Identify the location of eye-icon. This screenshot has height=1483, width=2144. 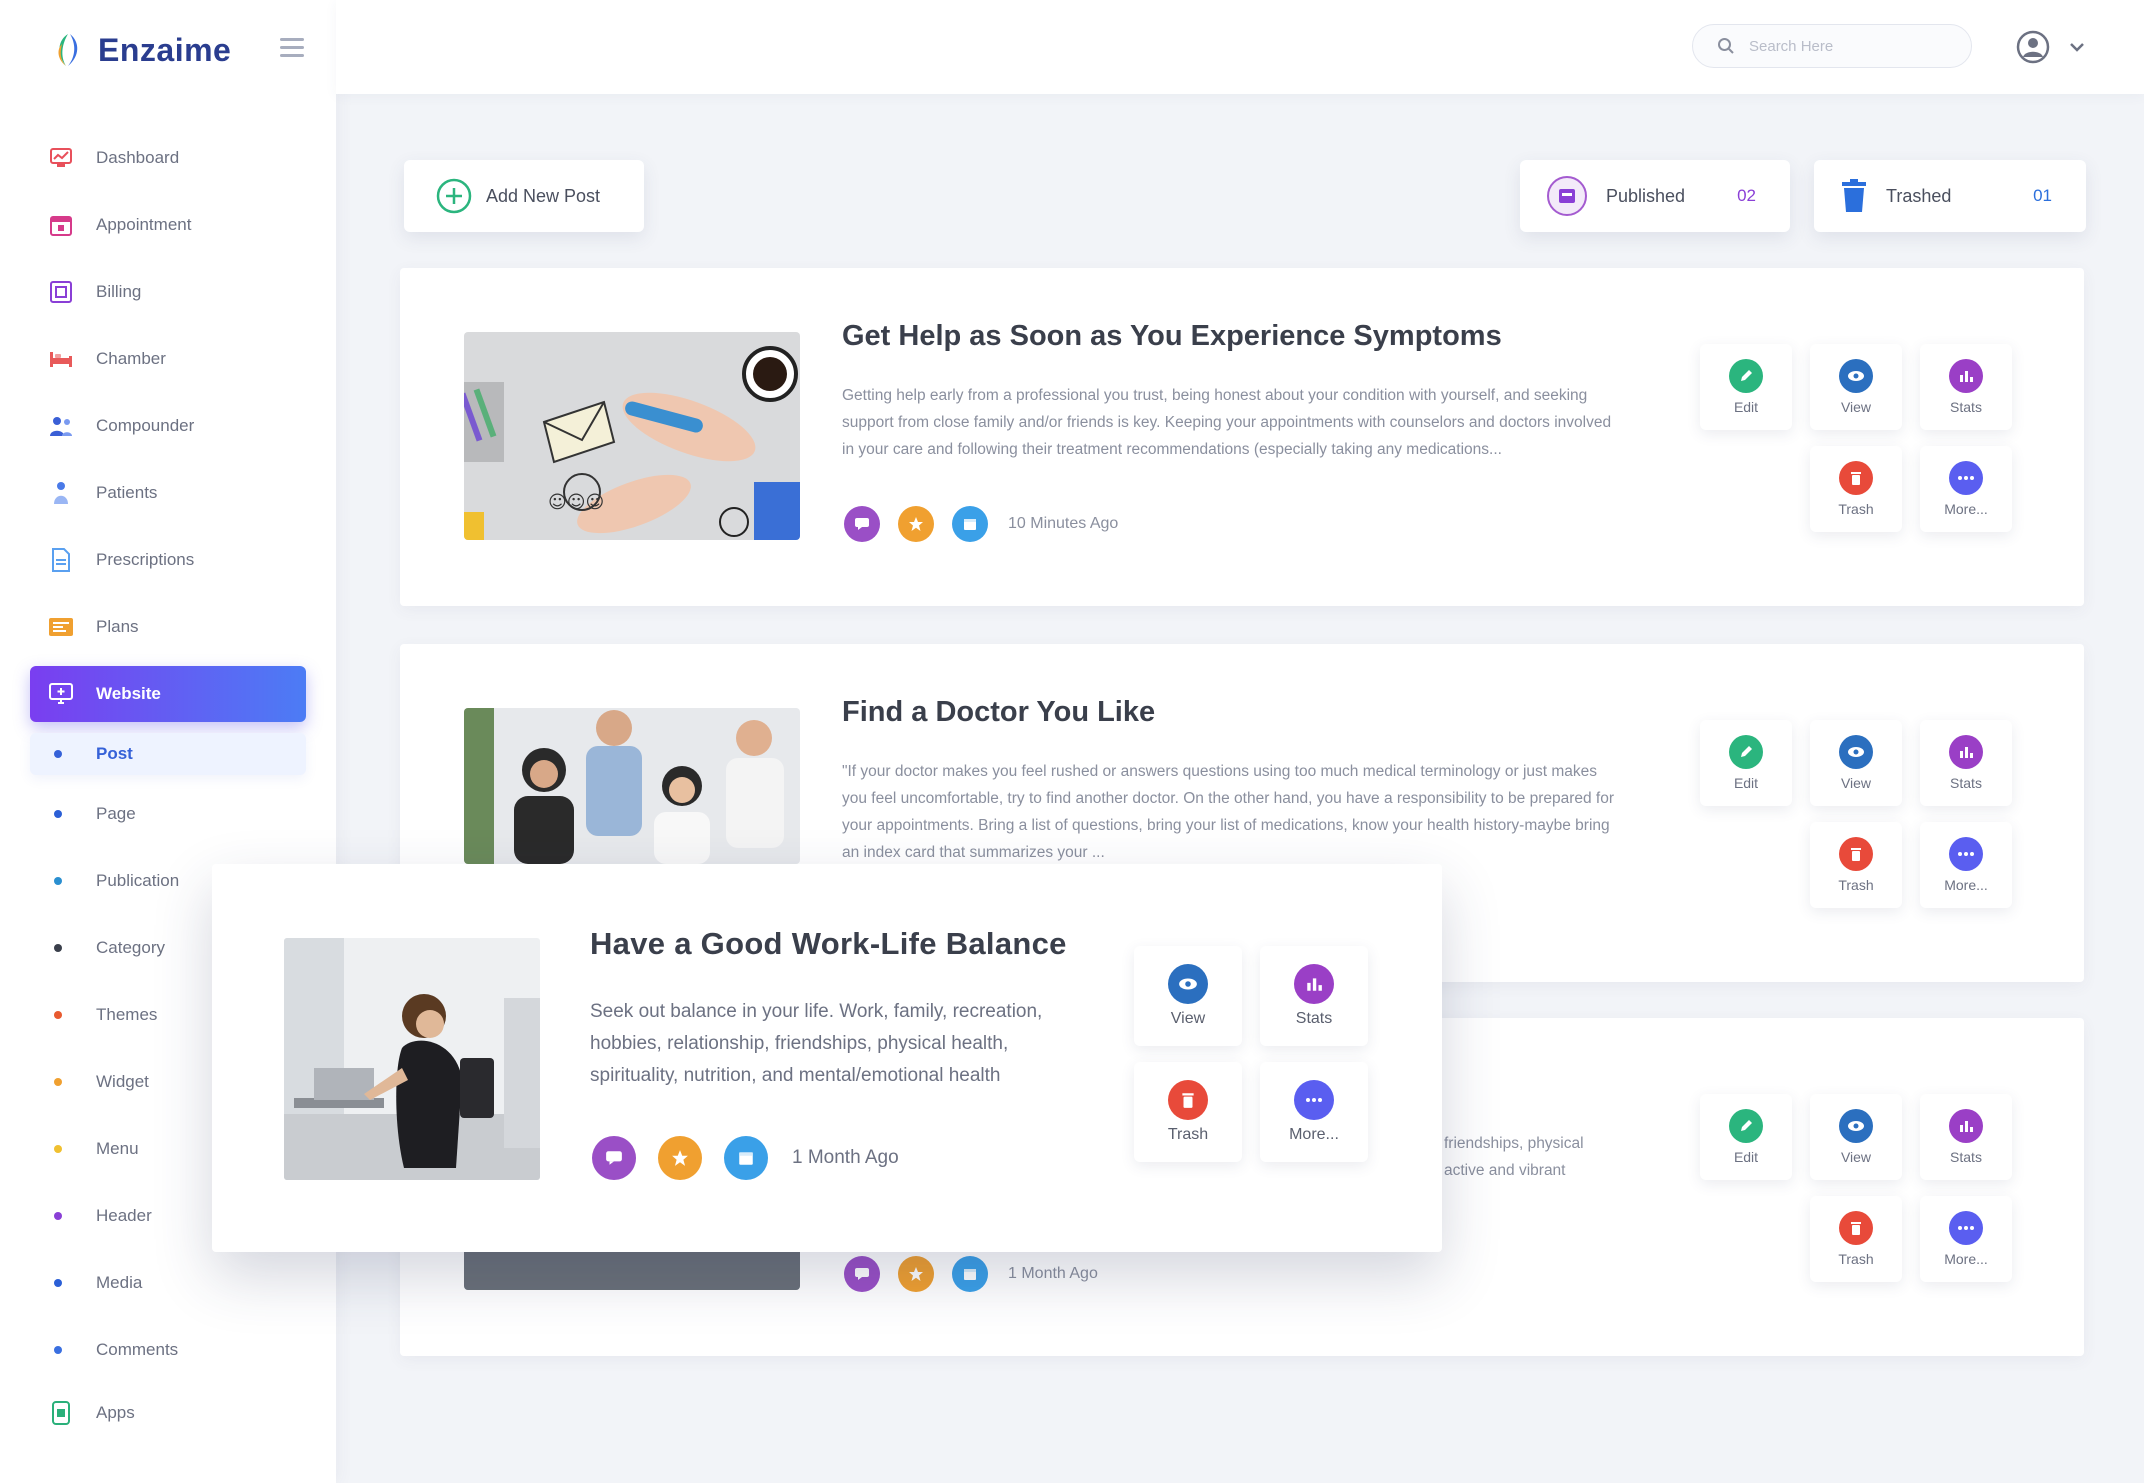
(1856, 376).